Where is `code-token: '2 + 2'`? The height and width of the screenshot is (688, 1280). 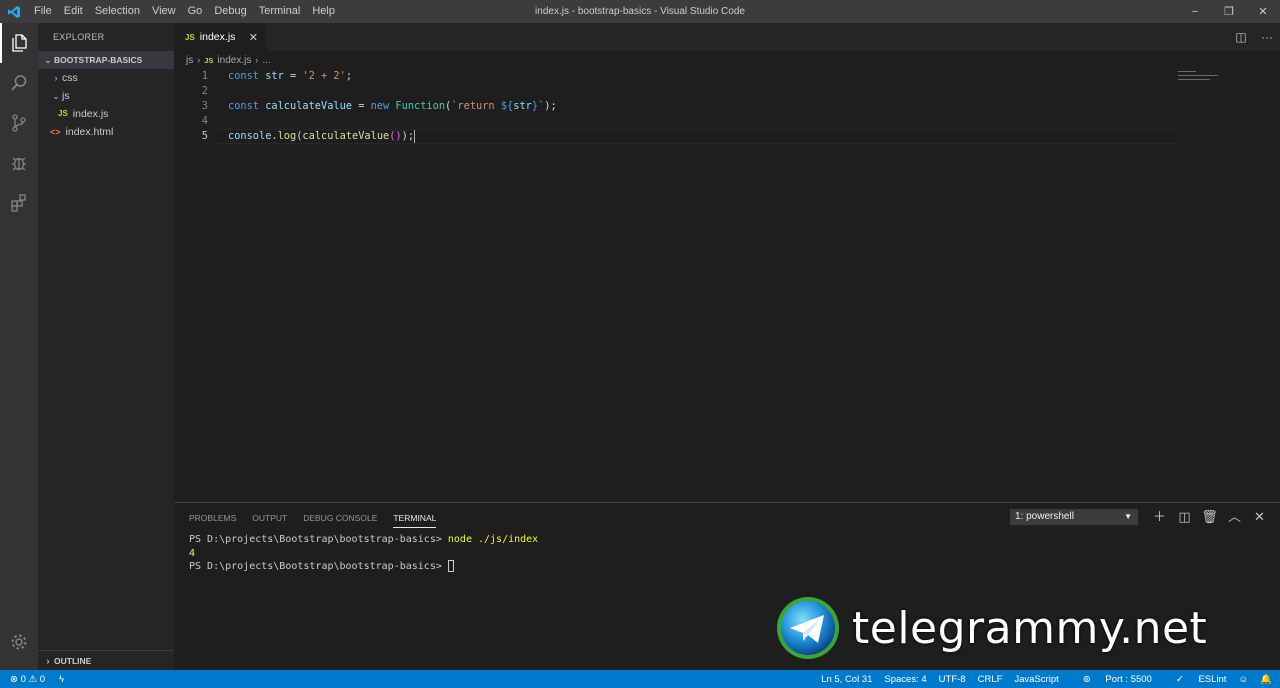
code-token: '2 + 2' is located at coordinates (324, 76).